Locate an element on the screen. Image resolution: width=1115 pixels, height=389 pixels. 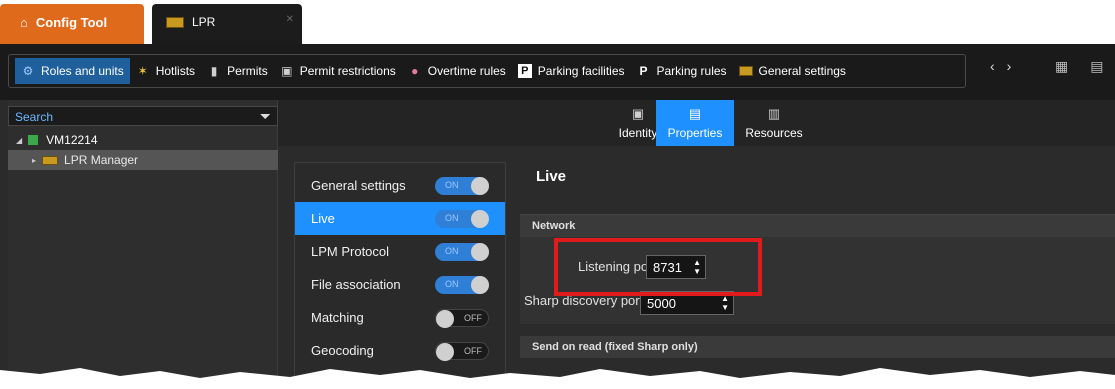
toolbar-hotlists: ✶ Hotlists is located at coordinates (165, 71).